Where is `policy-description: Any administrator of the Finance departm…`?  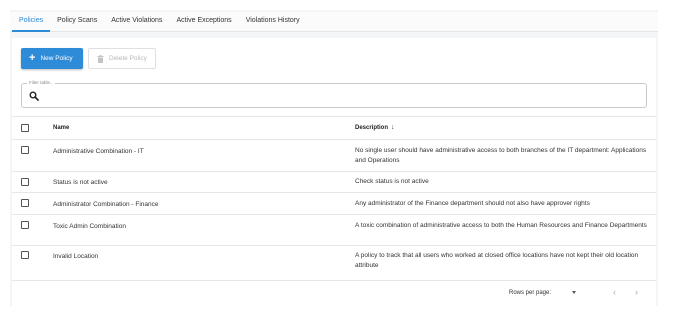
policy-description: Any administrator of the Finance departm… is located at coordinates (472, 203).